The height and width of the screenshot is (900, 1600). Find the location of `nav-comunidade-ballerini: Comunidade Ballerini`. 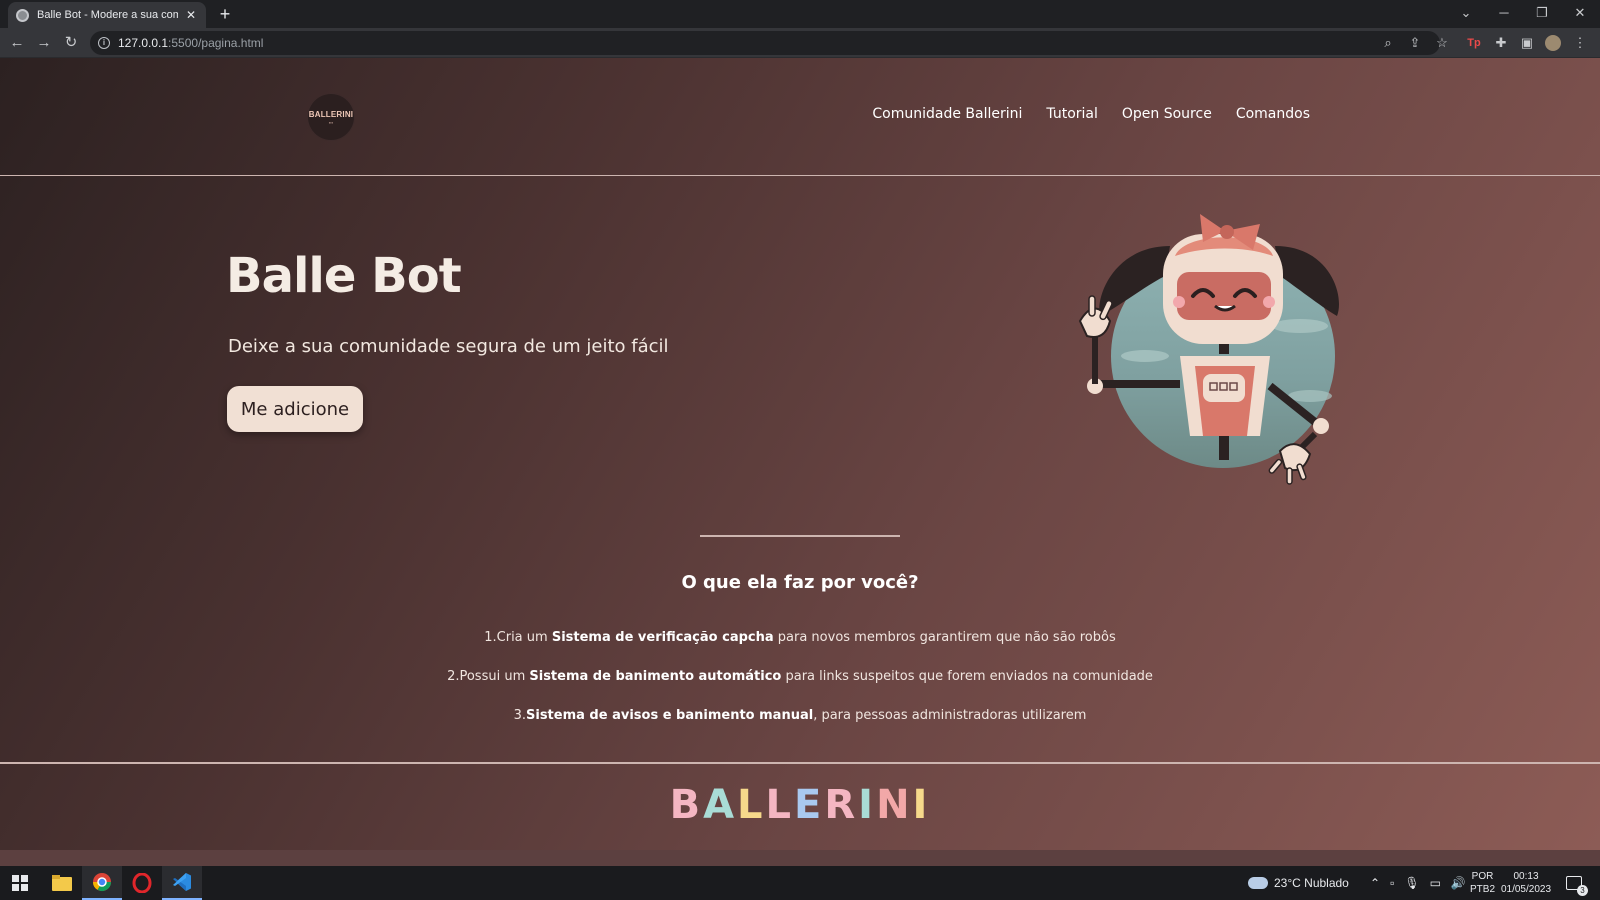

nav-comunidade-ballerini: Comunidade Ballerini is located at coordinates (947, 114).